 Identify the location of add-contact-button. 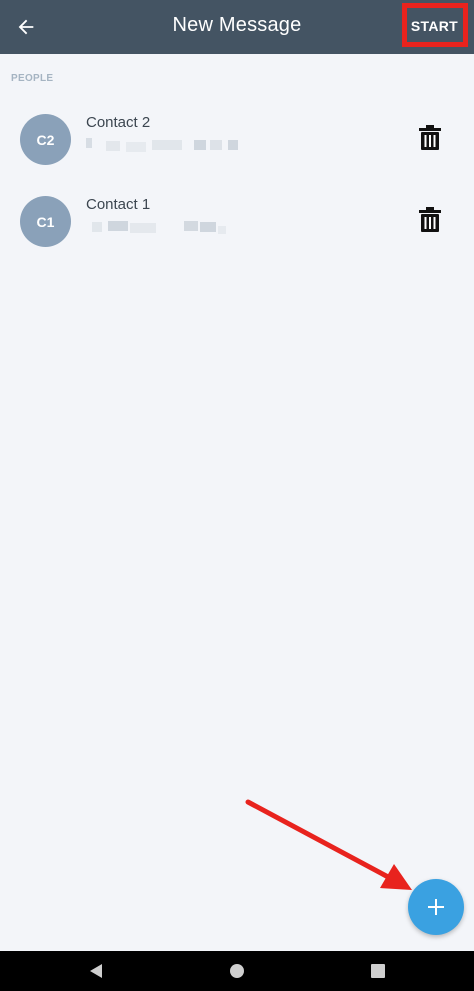
(436, 907).